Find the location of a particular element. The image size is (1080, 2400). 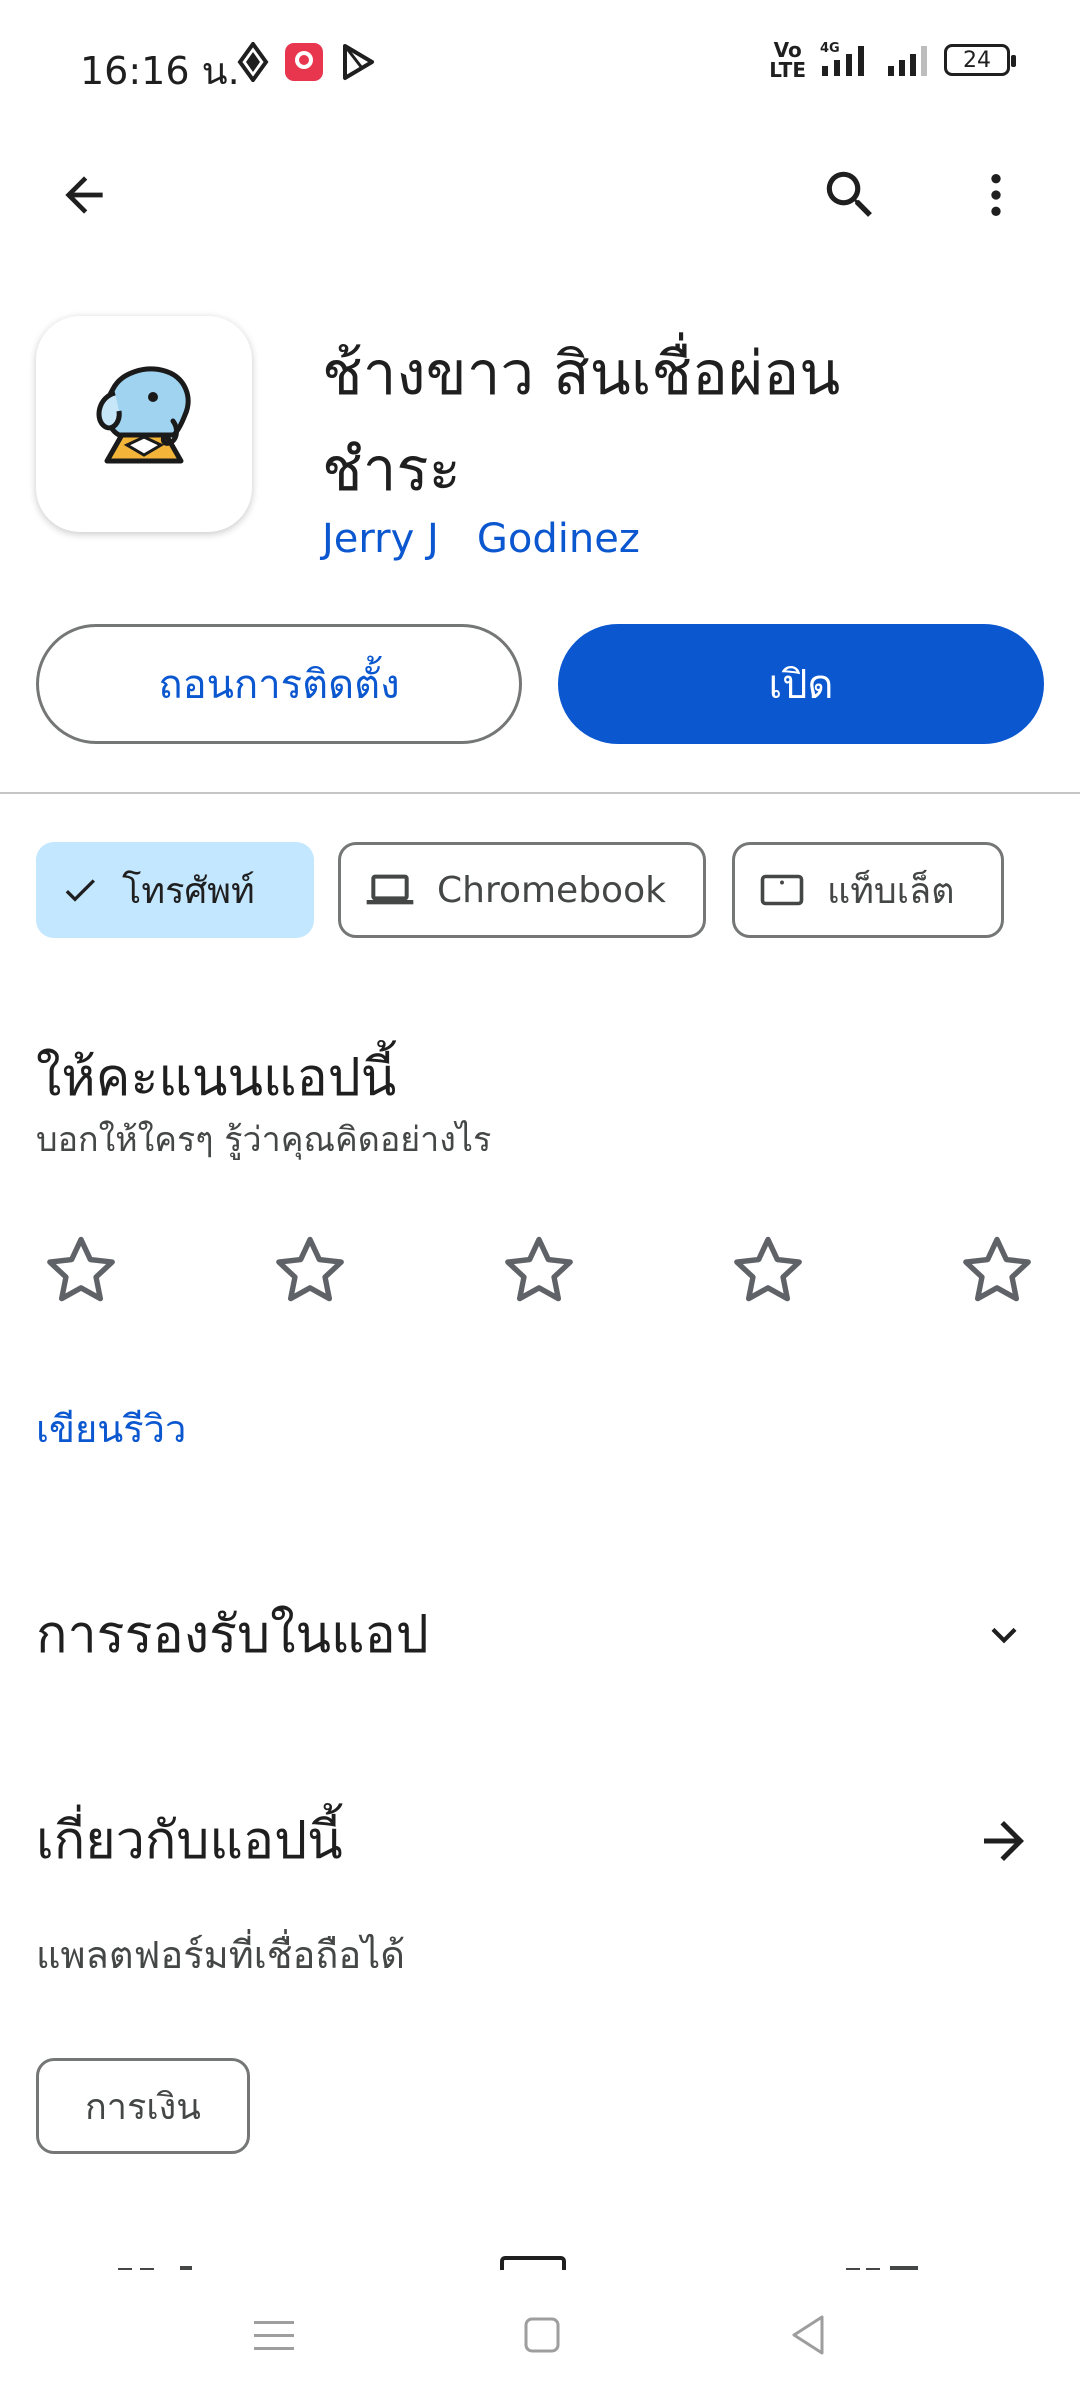

search-button is located at coordinates (850, 195).